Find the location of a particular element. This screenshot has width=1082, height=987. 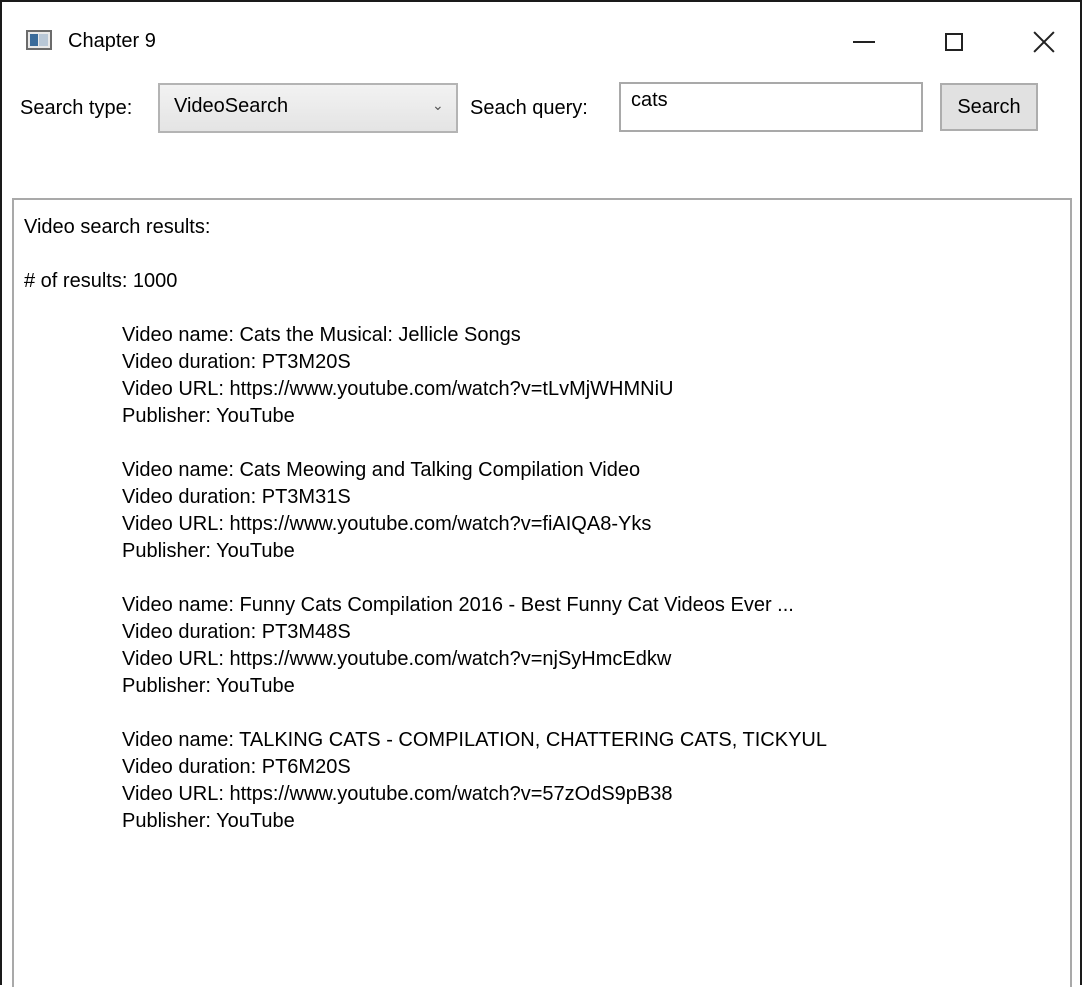

chevron-down-icon: ⌄ is located at coordinates (438, 105).